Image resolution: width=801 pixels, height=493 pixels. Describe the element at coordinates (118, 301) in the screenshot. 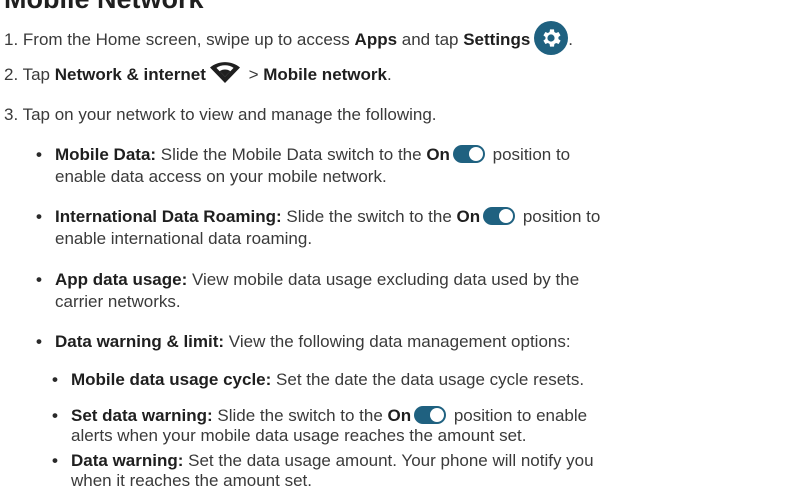

I see `bullet-app-usage-cont: carrier networks.` at that location.